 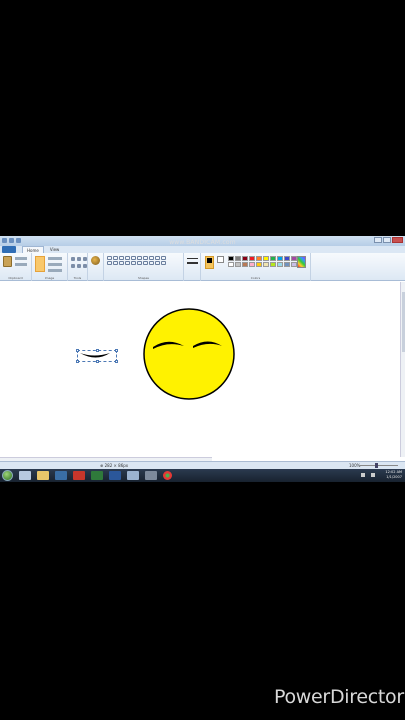 What do you see at coordinates (21, 264) in the screenshot?
I see `copy-button` at bounding box center [21, 264].